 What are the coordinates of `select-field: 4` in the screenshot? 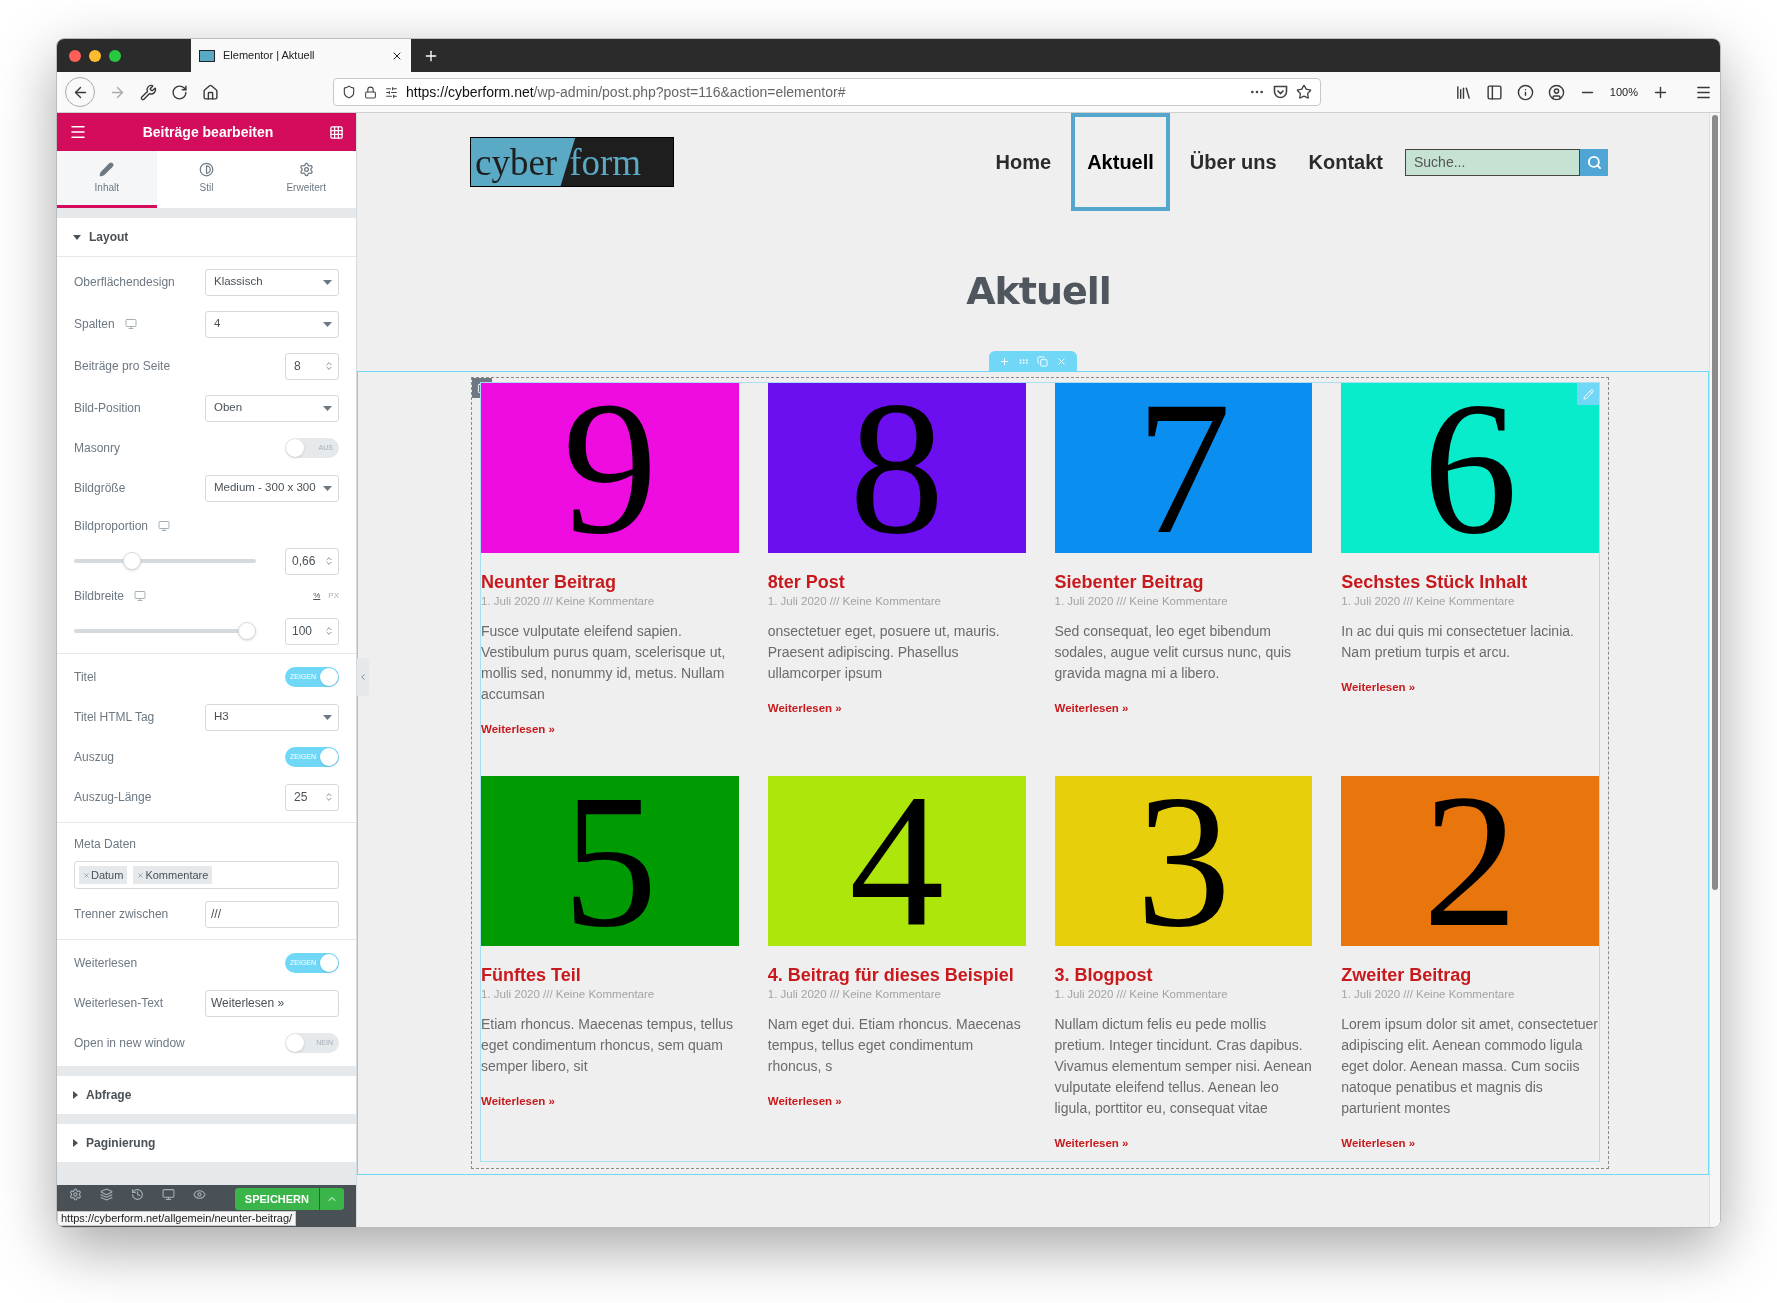 It's located at (272, 324).